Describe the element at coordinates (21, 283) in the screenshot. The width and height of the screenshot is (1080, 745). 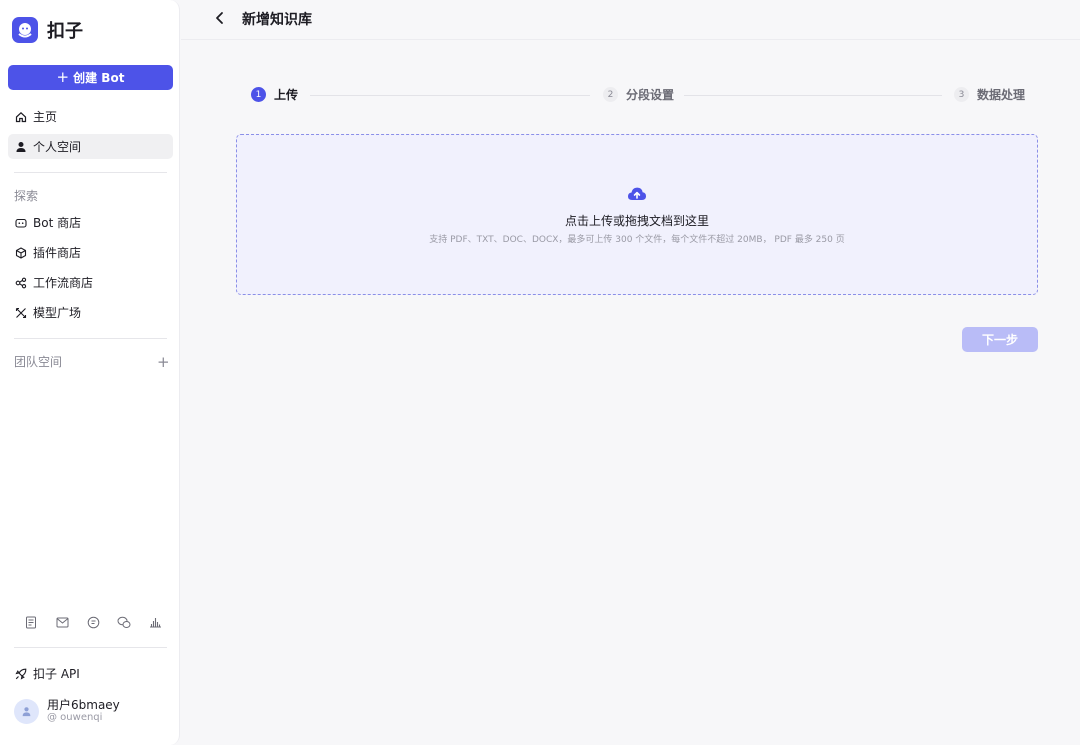
I see `workflow-icon` at that location.